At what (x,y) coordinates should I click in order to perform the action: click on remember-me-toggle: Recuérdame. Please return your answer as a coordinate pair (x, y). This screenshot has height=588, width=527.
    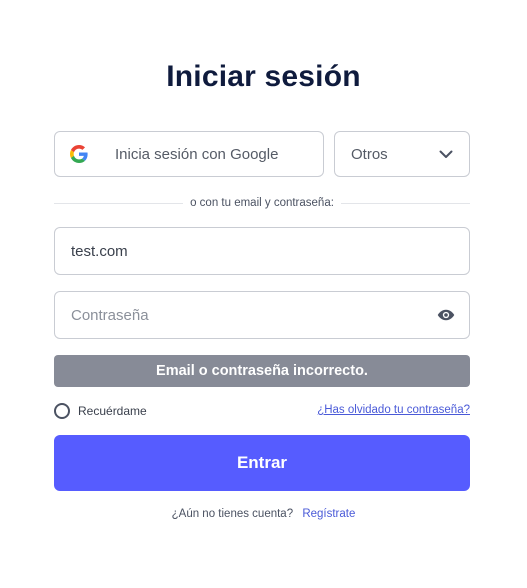
    Looking at the image, I should click on (100, 411).